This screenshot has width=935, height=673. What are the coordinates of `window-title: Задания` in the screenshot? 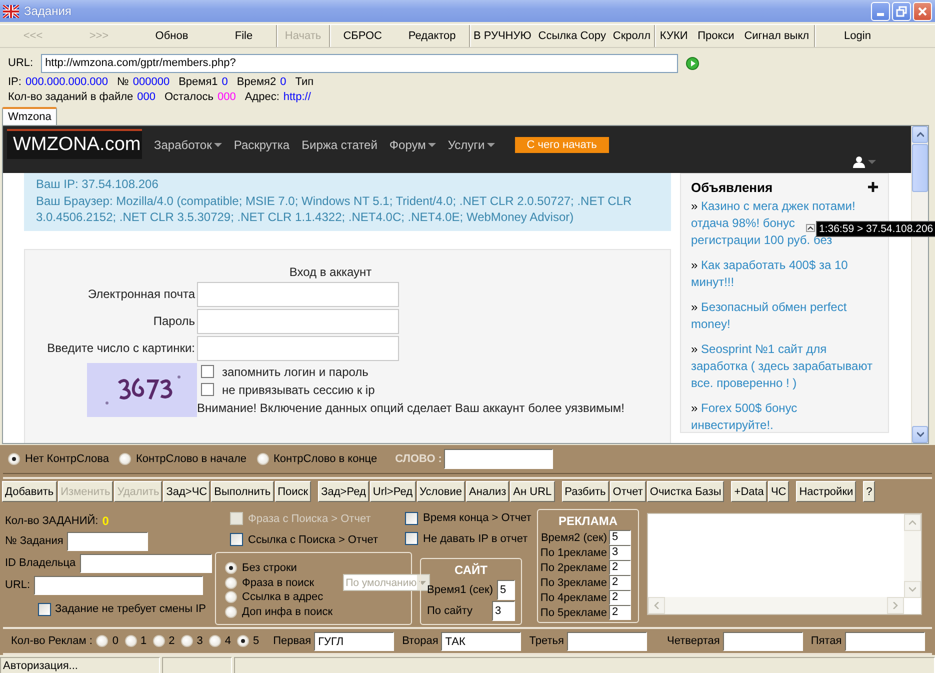 It's located at (48, 11).